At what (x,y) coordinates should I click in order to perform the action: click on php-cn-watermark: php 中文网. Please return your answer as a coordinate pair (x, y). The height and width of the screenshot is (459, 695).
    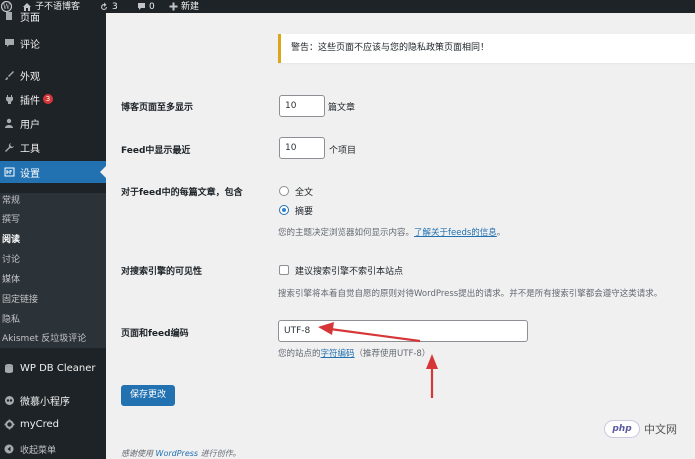
    Looking at the image, I should click on (648, 429).